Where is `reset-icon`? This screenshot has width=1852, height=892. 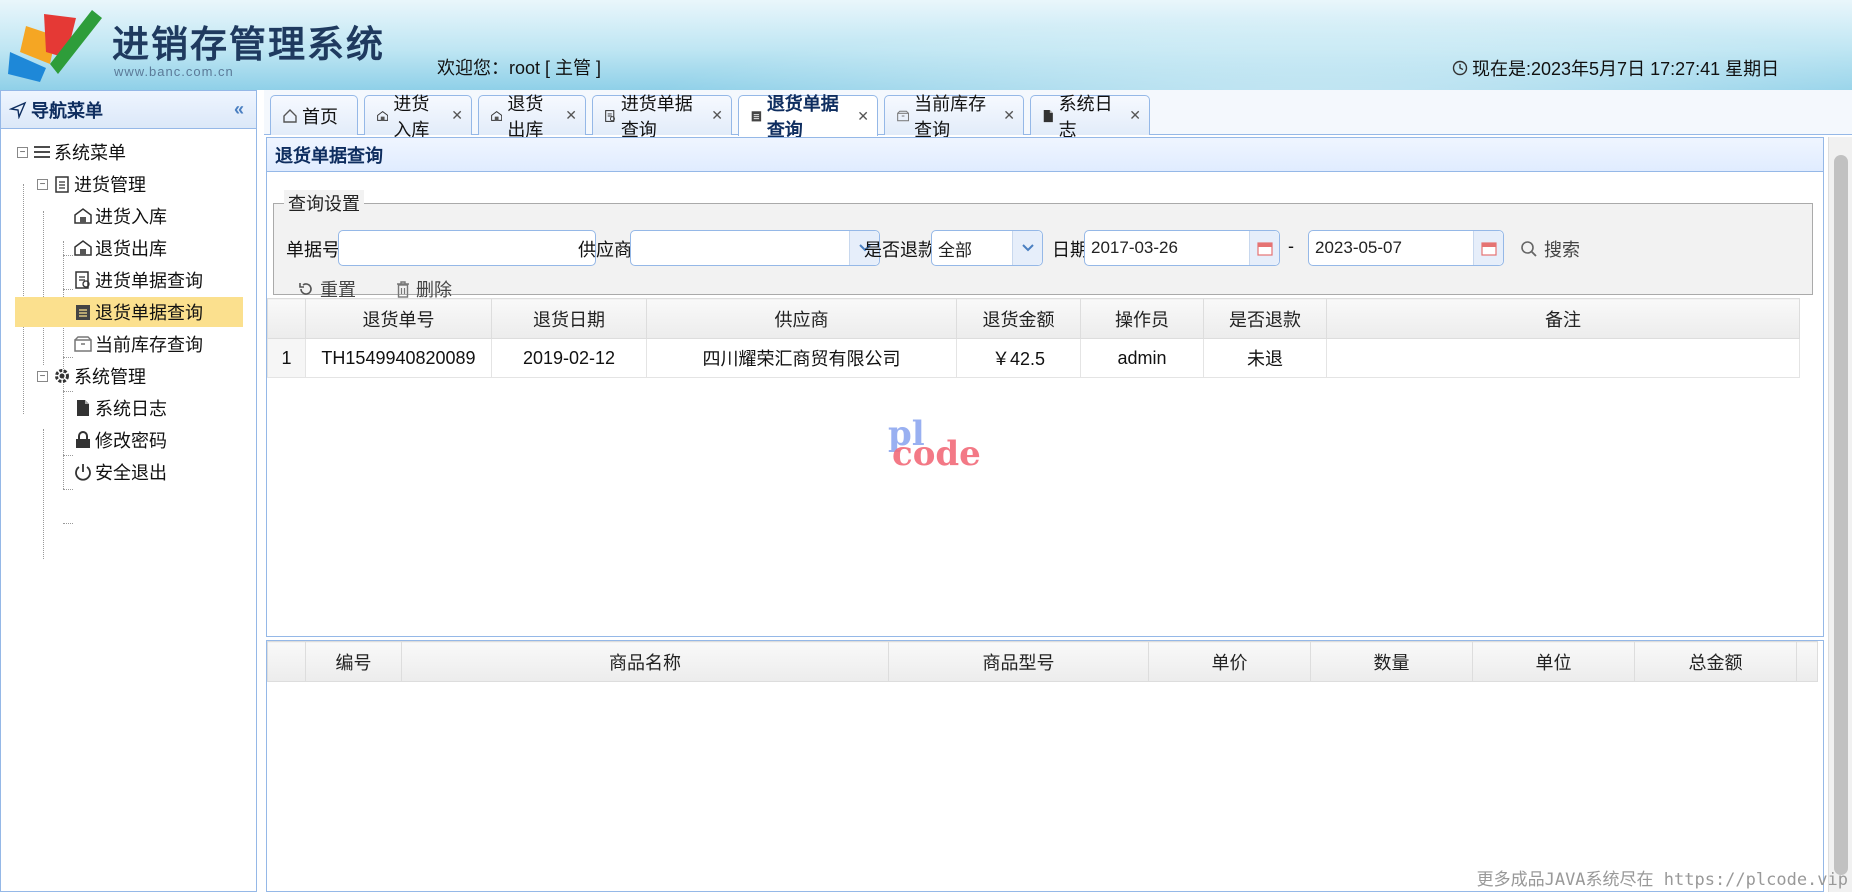
reset-icon is located at coordinates (305, 289).